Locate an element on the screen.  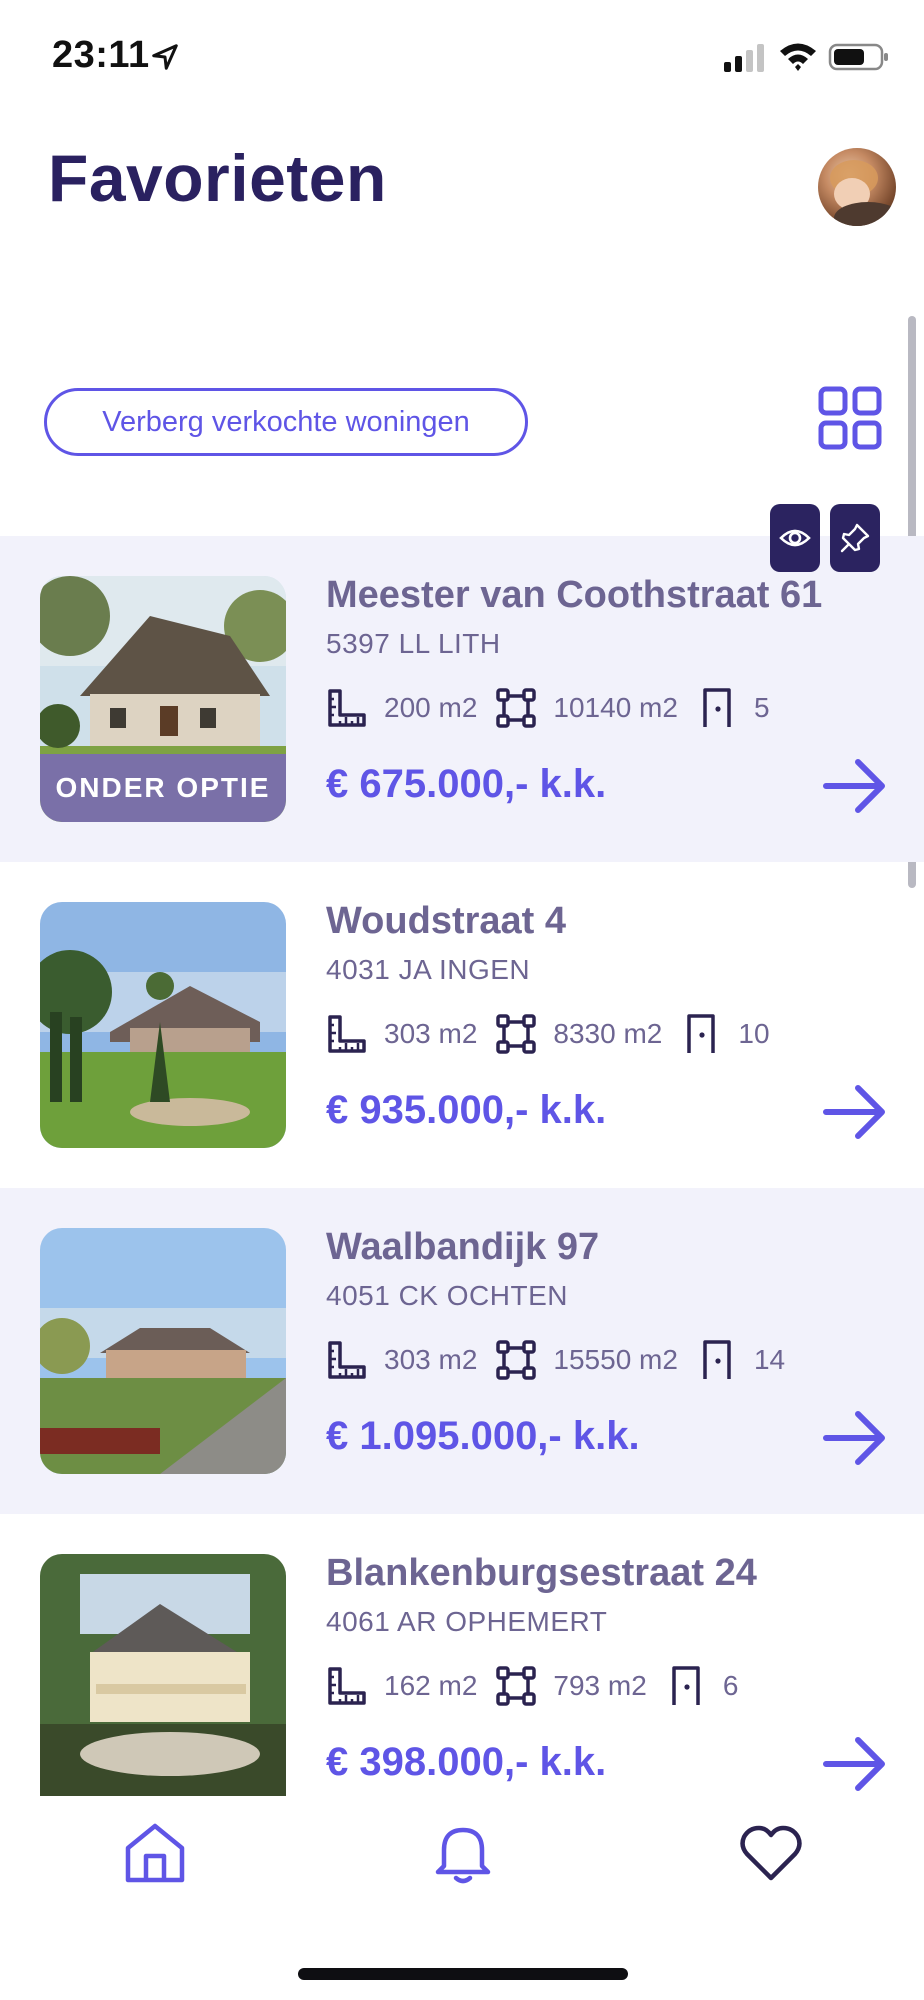
plot-area: 15550 m2 is located at coordinates (615, 1359).